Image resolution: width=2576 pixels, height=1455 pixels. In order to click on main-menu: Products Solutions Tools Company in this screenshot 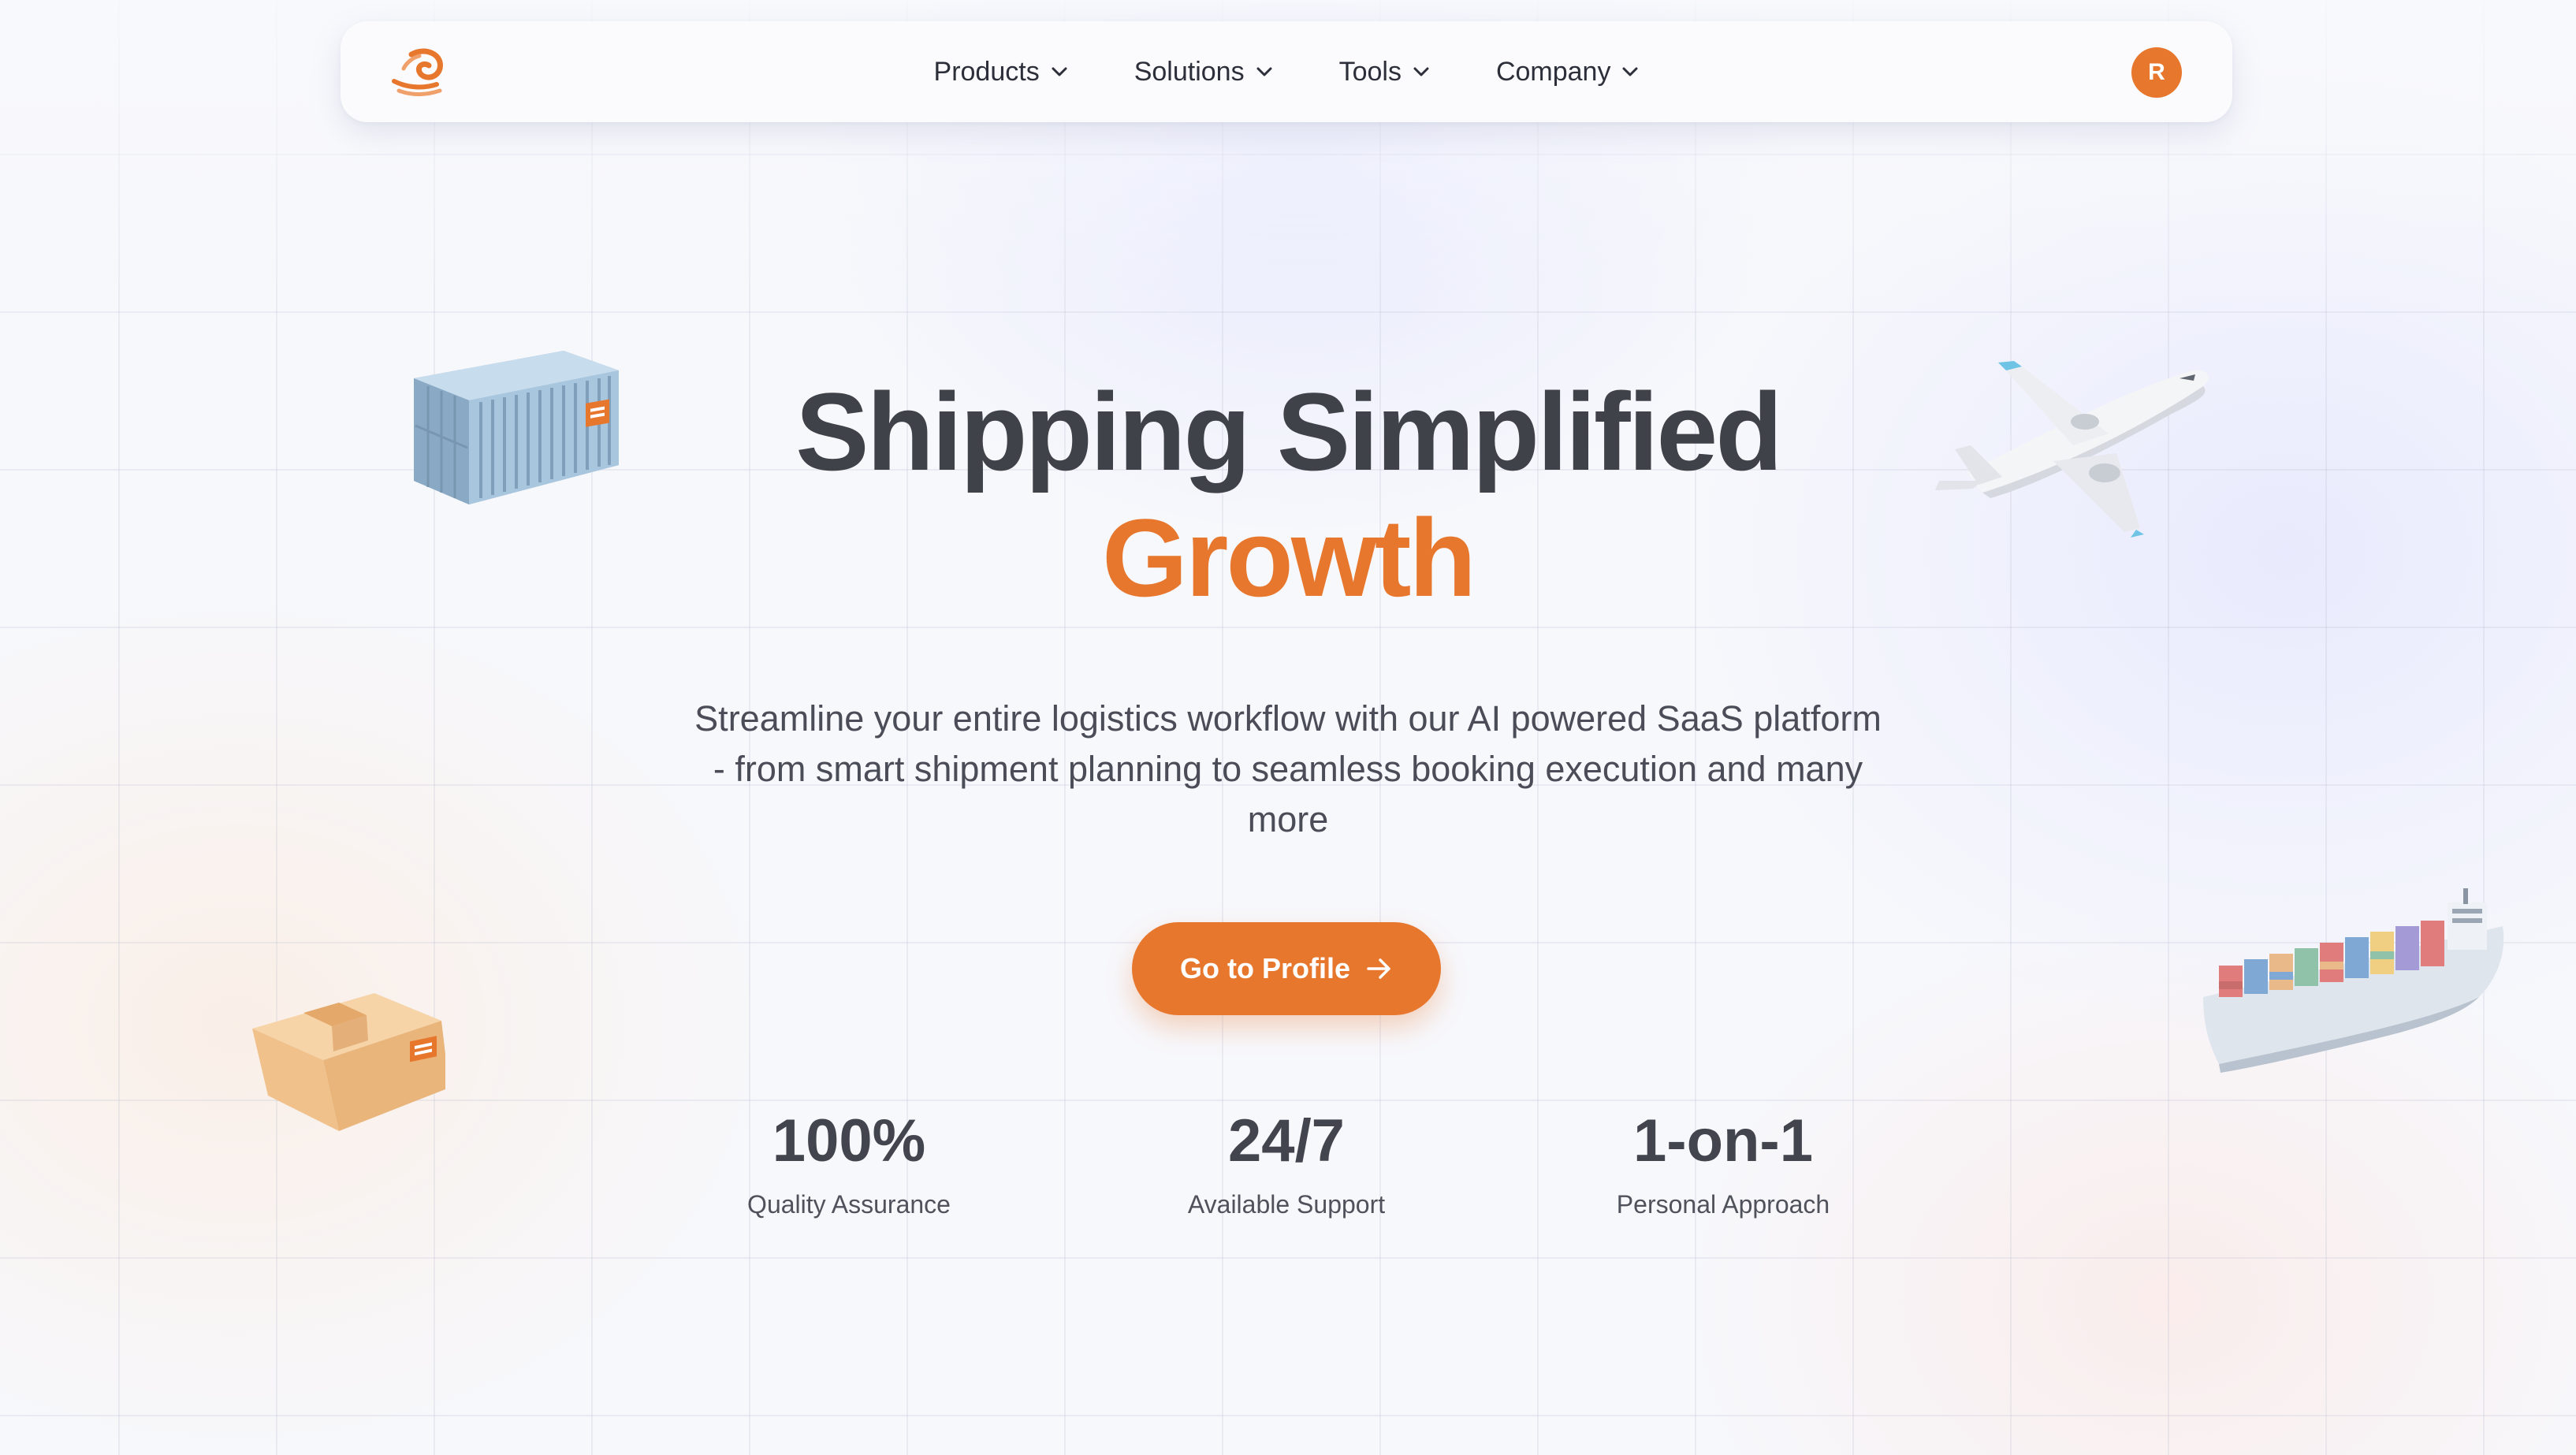, I will do `click(1286, 71)`.